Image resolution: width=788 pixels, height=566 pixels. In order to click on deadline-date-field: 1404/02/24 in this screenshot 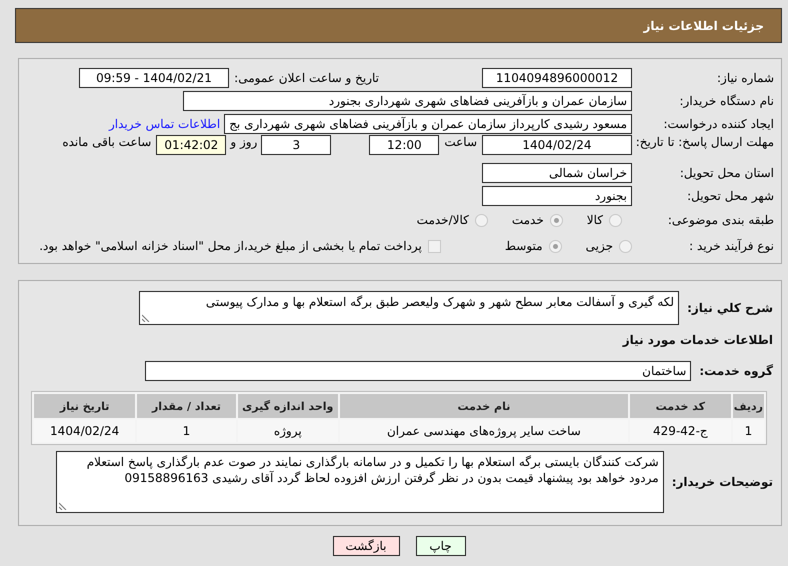, I will do `click(557, 145)`.